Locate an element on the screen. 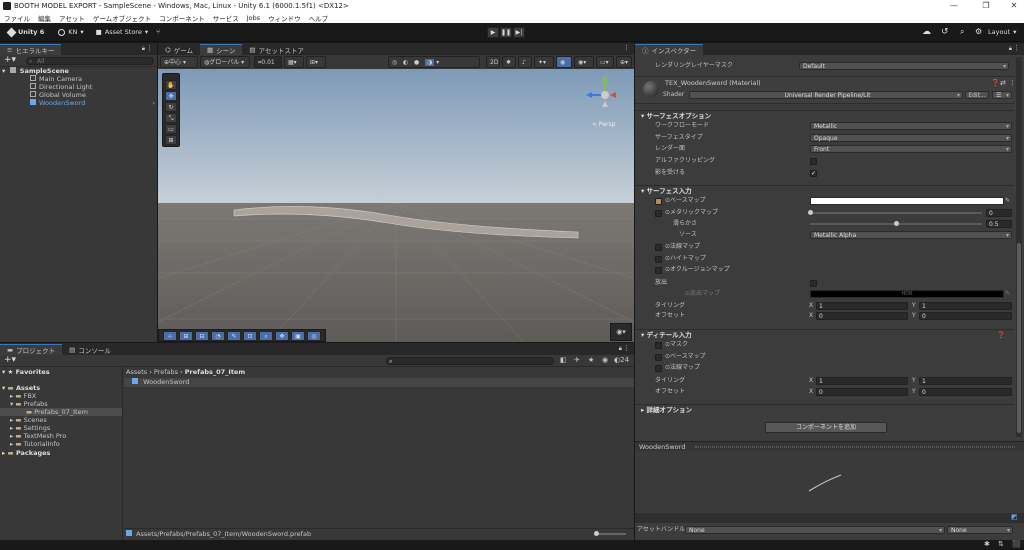  transform-tool-icon: ⊞ is located at coordinates (171, 140).